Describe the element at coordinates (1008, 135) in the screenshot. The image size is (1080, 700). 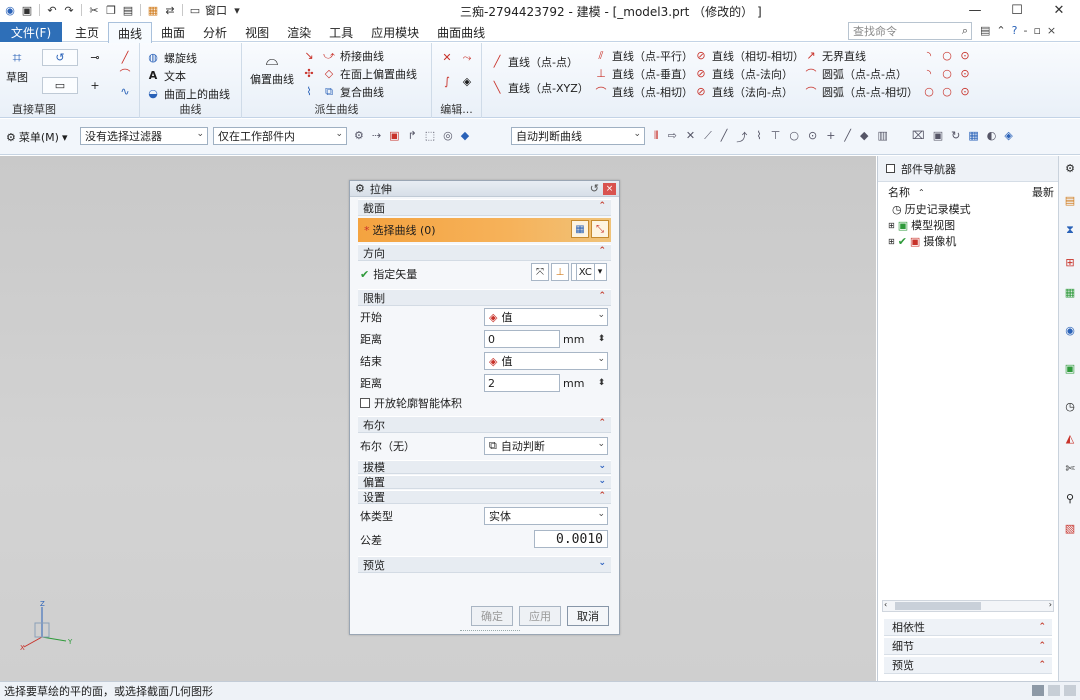
I see `cube-icon: ◈` at that location.